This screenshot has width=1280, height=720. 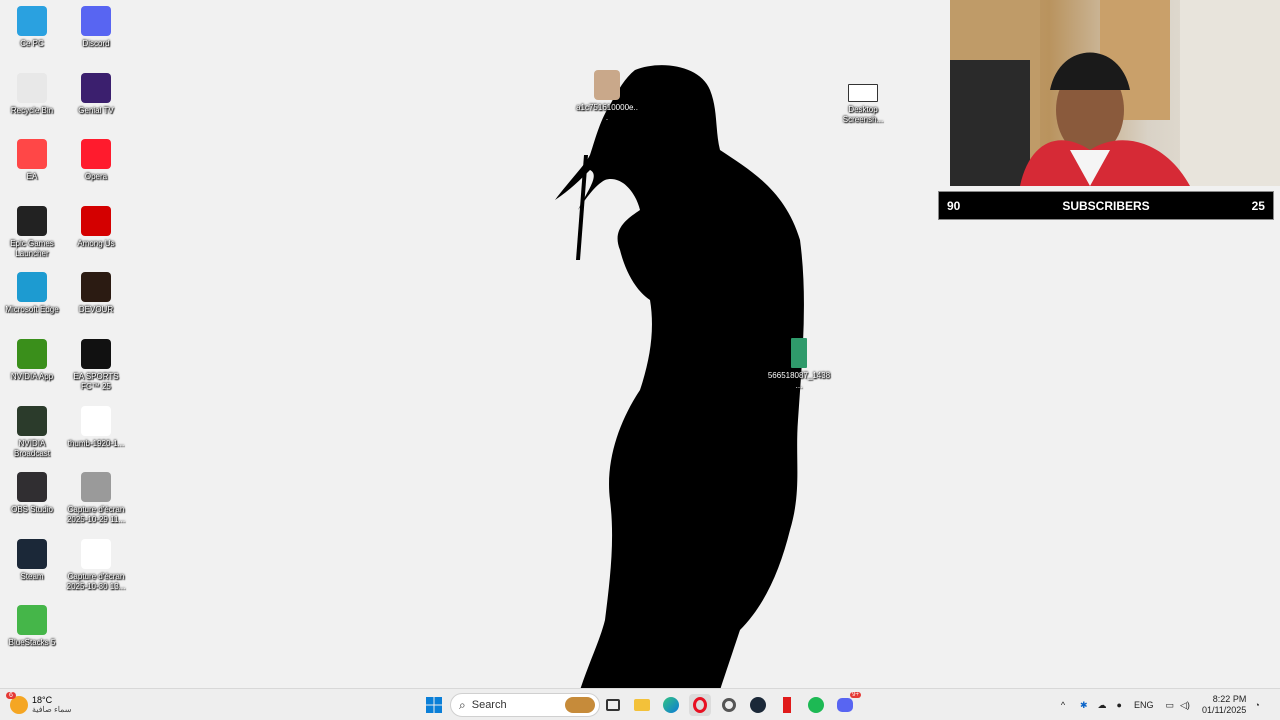 I want to click on right-counter: 25, so click(x=1258, y=205).